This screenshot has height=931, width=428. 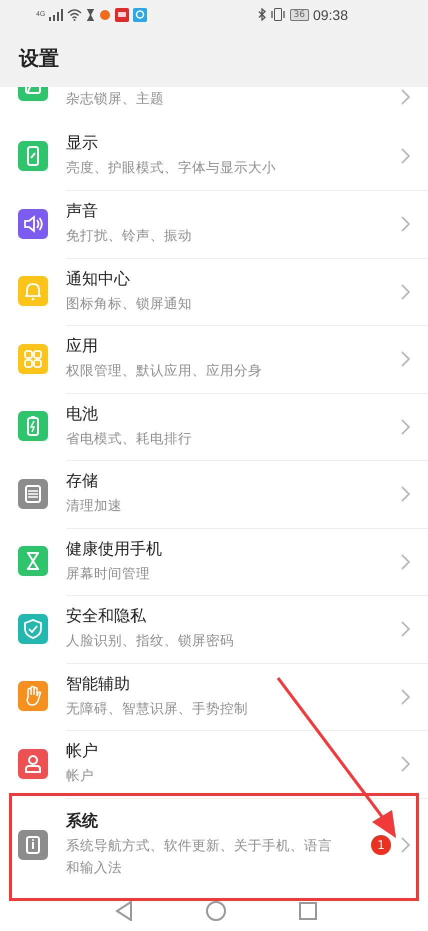 What do you see at coordinates (94, 506) in the screenshot?
I see `item-subtitle: 清理加速` at bounding box center [94, 506].